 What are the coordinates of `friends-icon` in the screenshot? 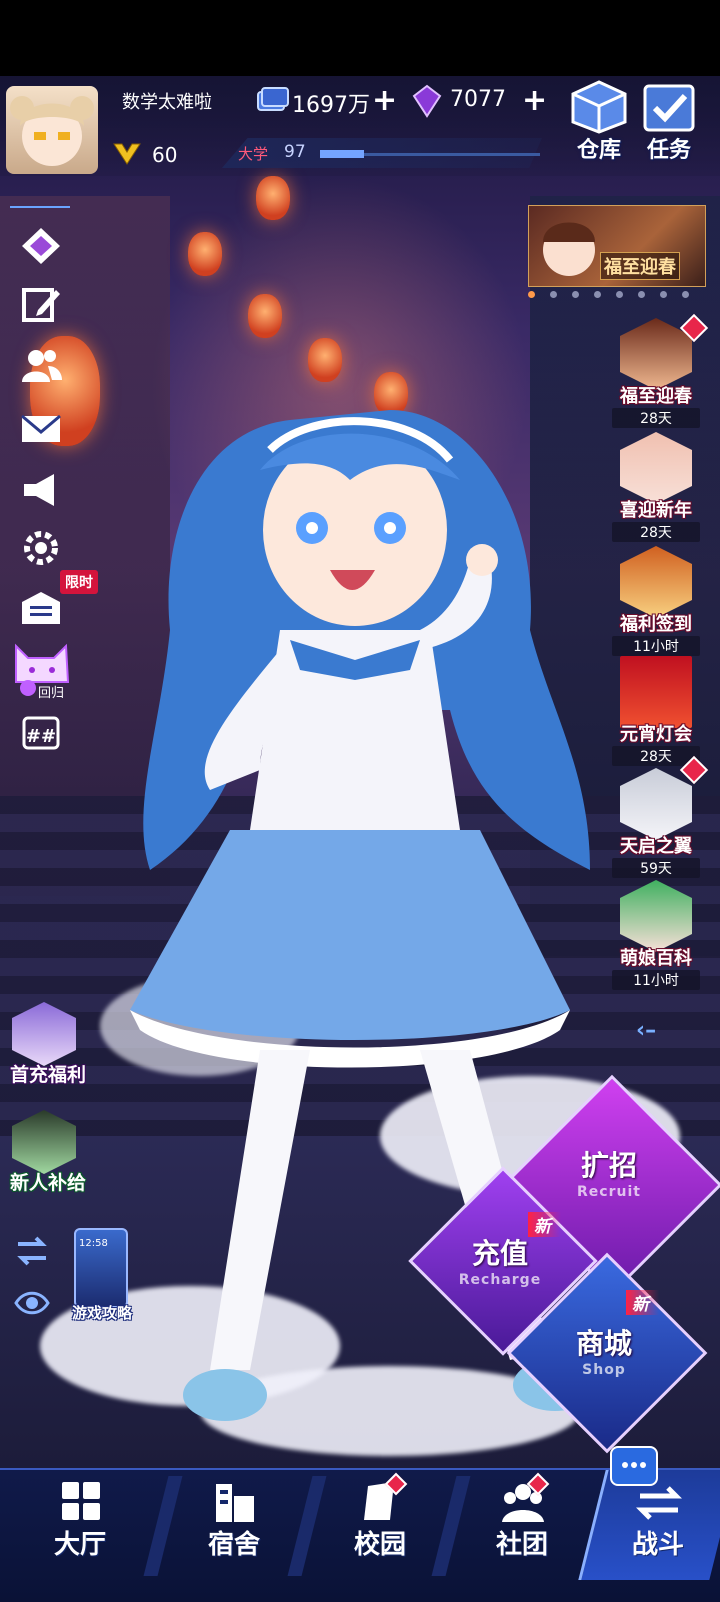 It's located at (41, 366).